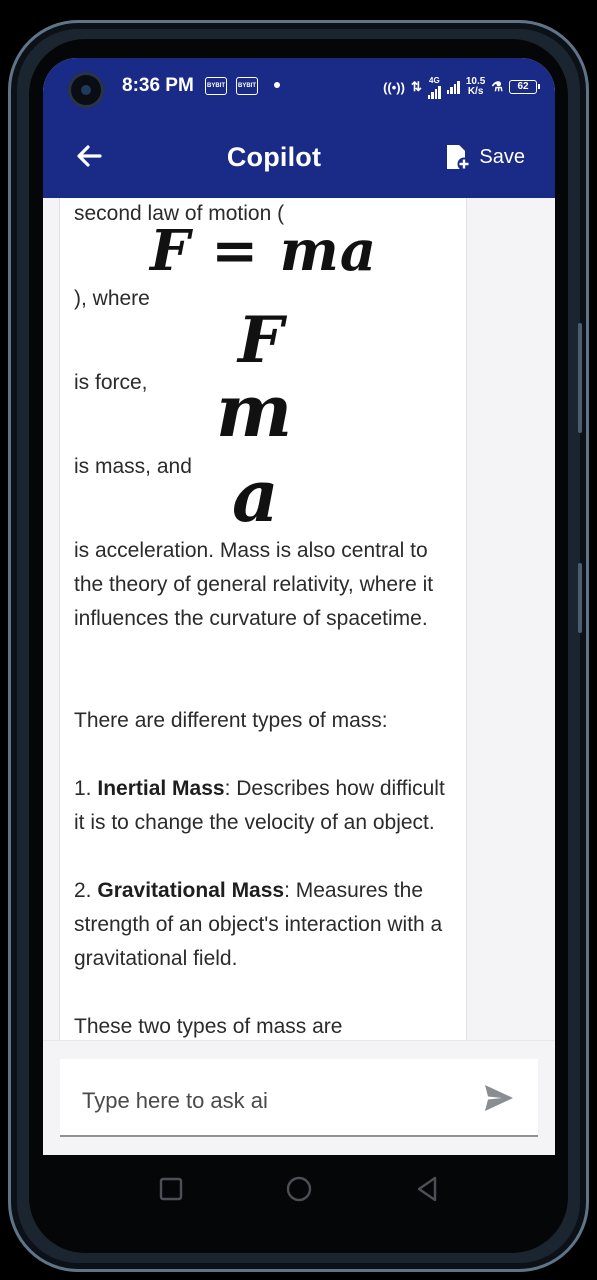 Image resolution: width=597 pixels, height=1280 pixels. I want to click on power-button, so click(580, 598).